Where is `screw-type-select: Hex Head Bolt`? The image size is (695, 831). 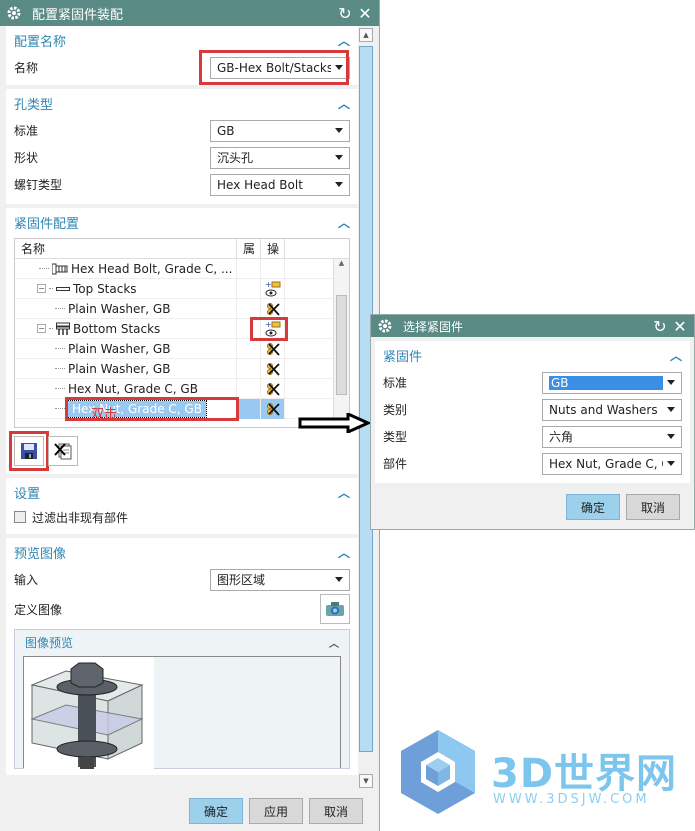 screw-type-select: Hex Head Bolt is located at coordinates (280, 184).